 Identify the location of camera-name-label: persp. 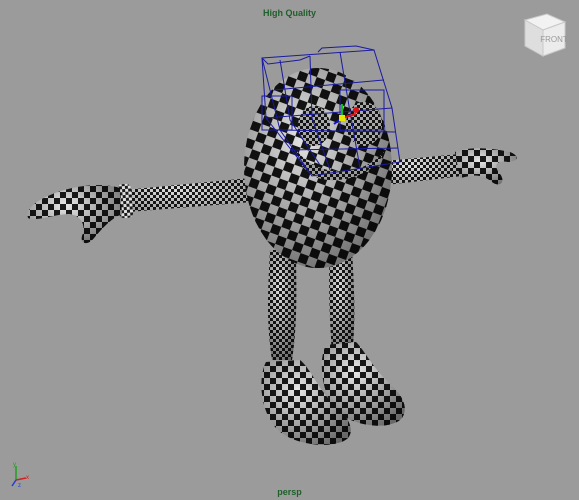
(289, 492).